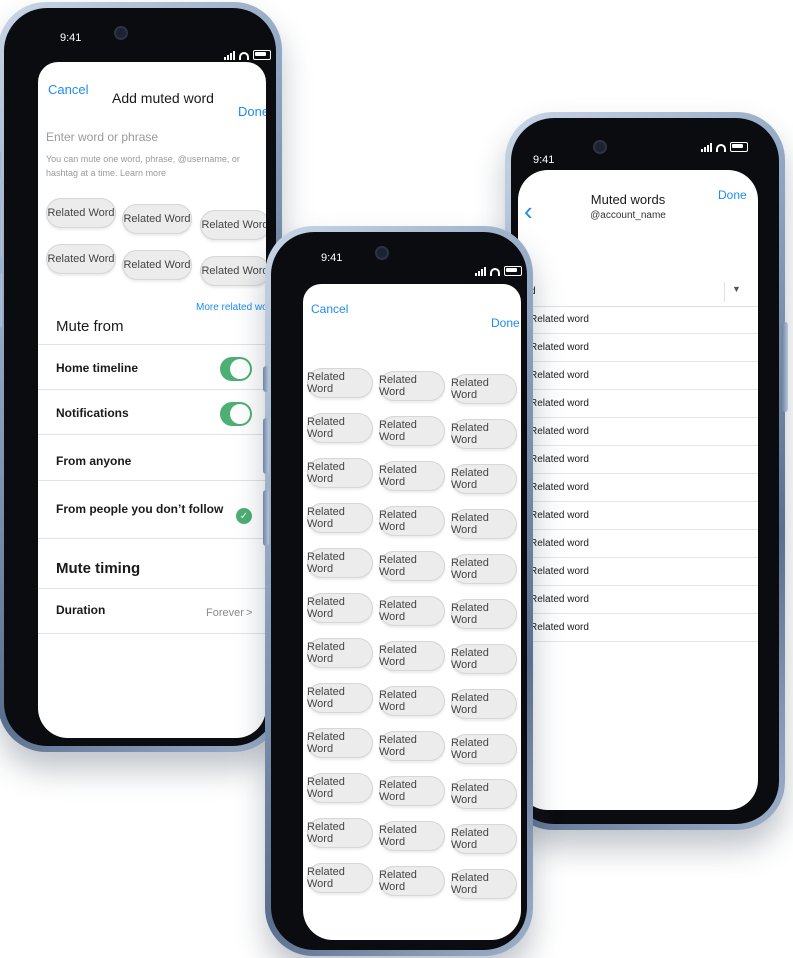 This screenshot has height=958, width=793. I want to click on back-icon: ‹, so click(528, 211).